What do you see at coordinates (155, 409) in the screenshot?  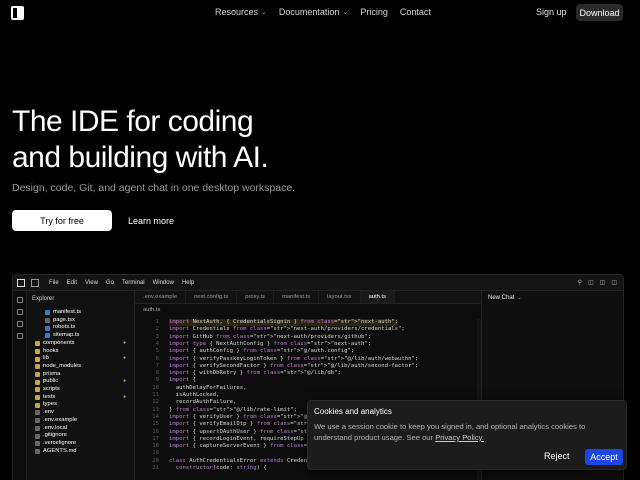 I see `line-number: 13` at bounding box center [155, 409].